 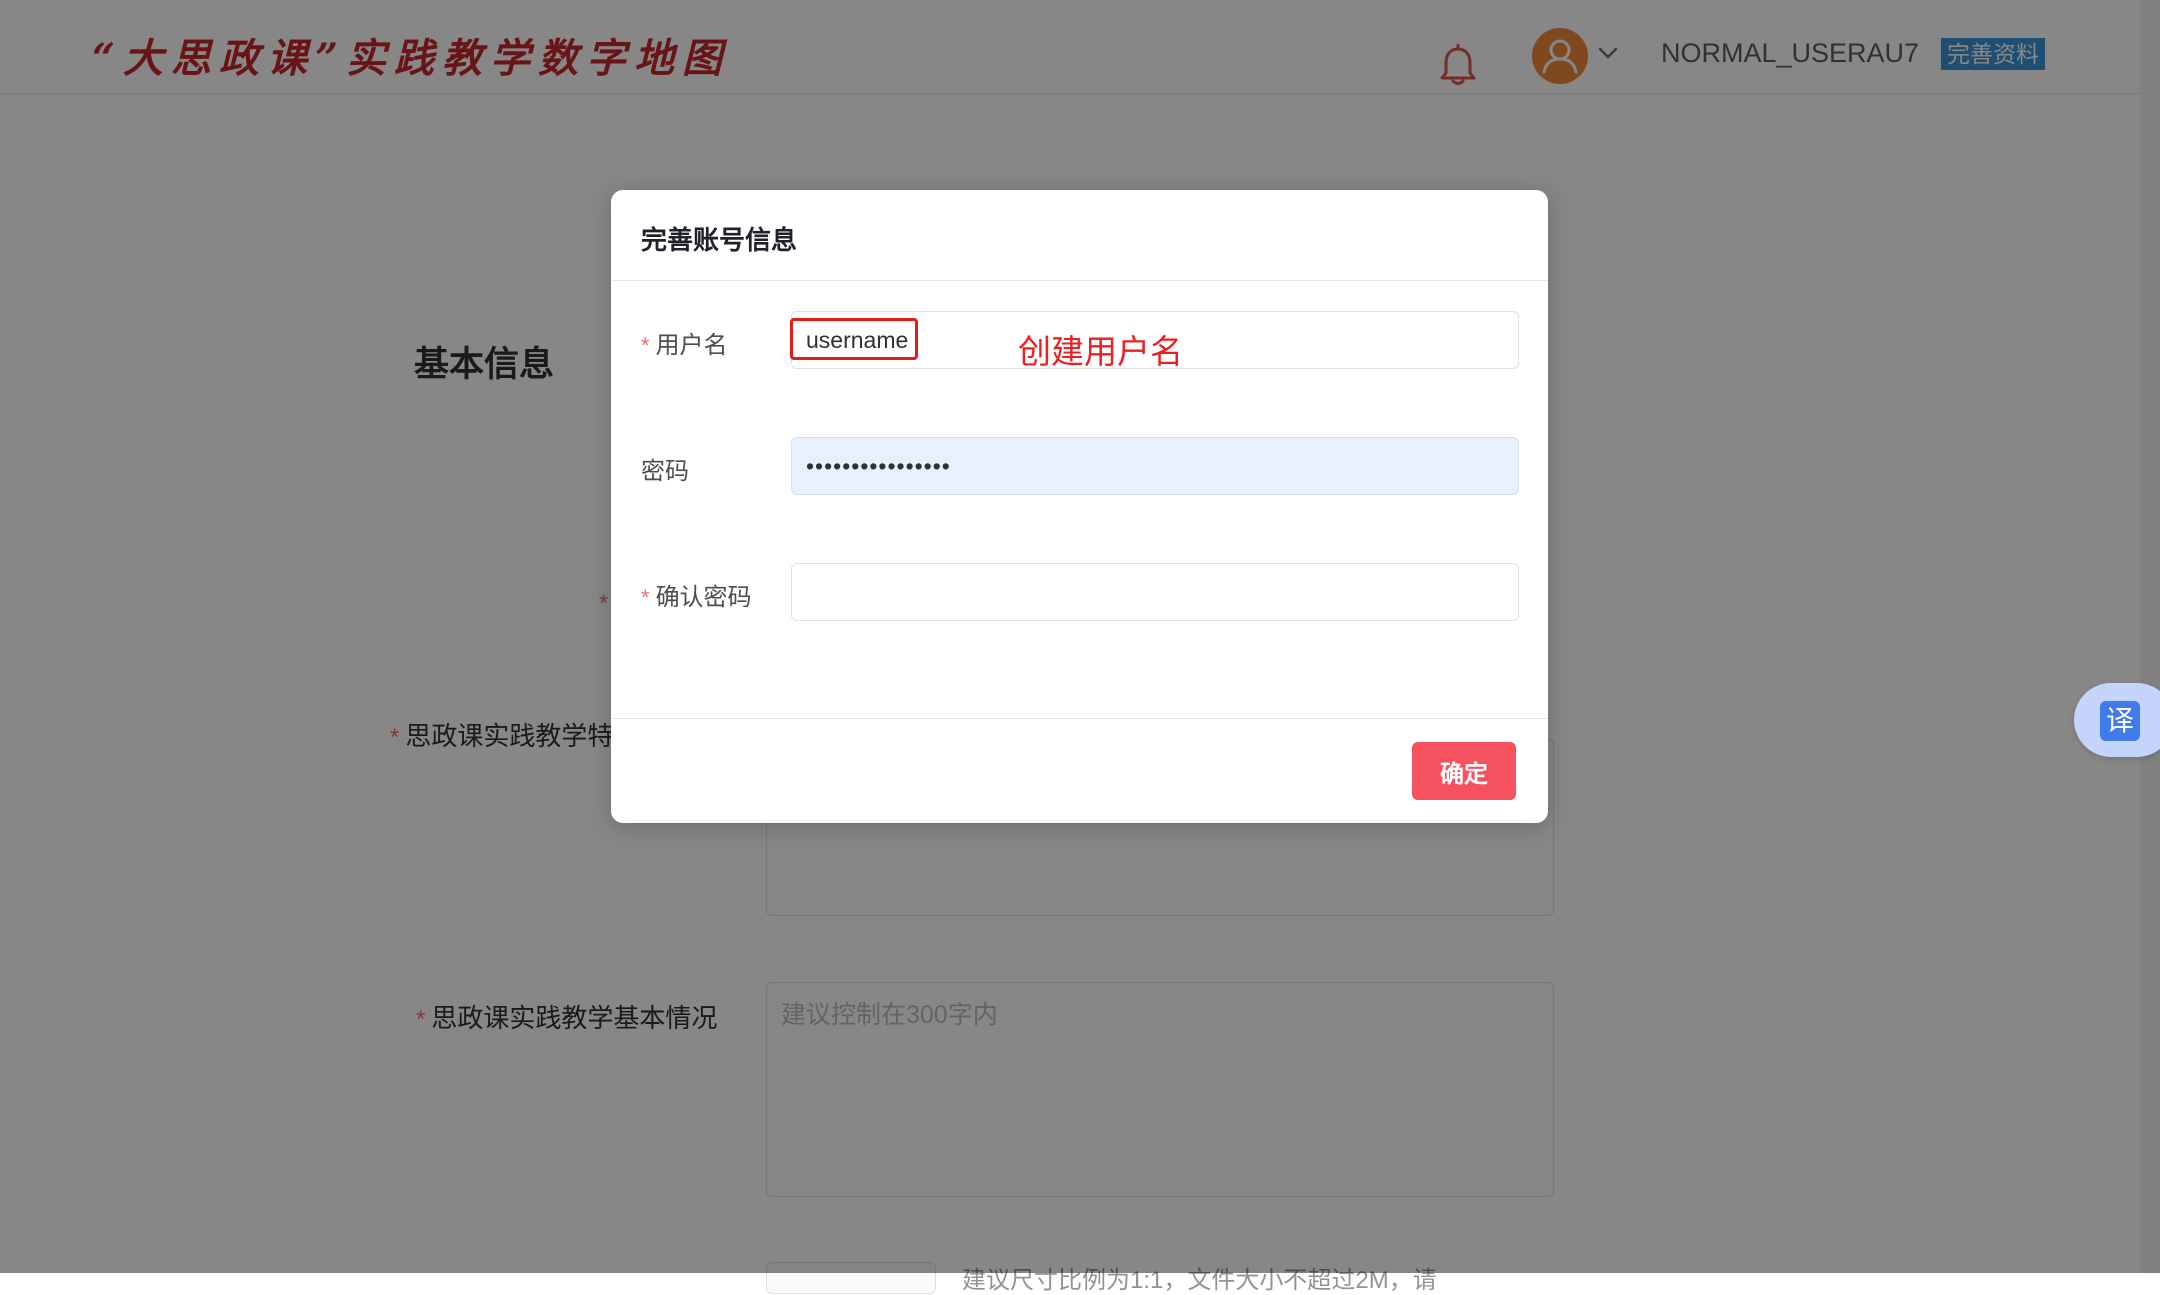 I want to click on form-row-confirm-password: * 确认密码, so click(x=1079, y=594).